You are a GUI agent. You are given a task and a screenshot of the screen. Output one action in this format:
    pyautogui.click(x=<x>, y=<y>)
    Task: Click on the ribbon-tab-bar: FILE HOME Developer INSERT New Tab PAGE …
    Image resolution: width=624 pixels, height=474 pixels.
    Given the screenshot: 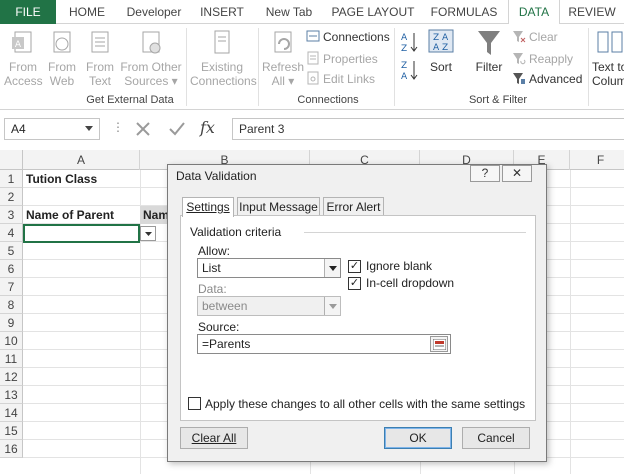 What is the action you would take?
    pyautogui.click(x=312, y=12)
    